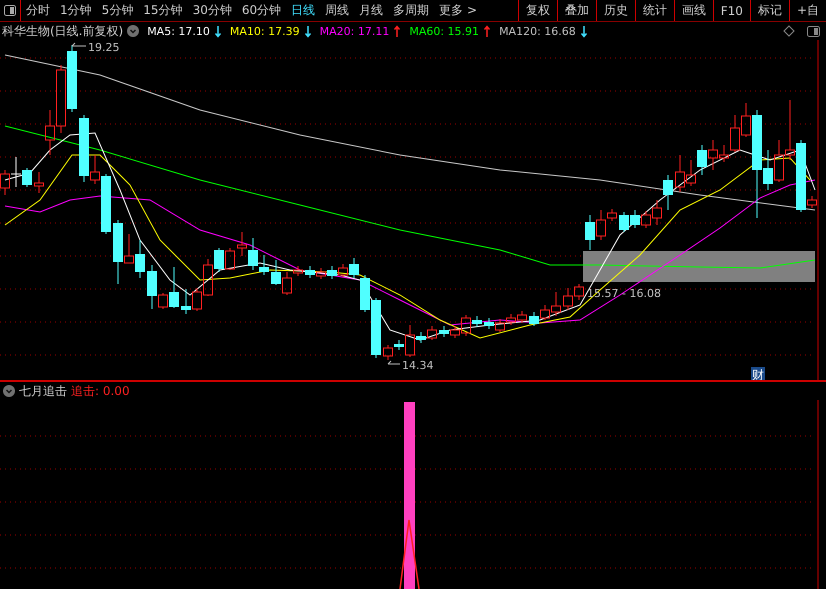 Image resolution: width=826 pixels, height=589 pixels. Describe the element at coordinates (104, 47) in the screenshot. I see `high-price-label: 19.25` at that location.